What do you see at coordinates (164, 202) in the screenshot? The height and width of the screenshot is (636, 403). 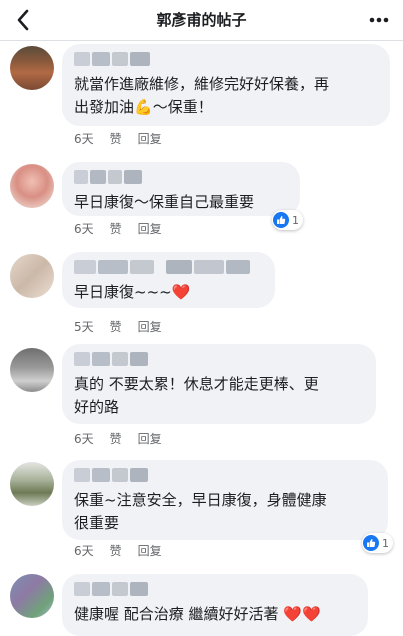 I see `comment-text: 早日康復～保重自己最重要` at bounding box center [164, 202].